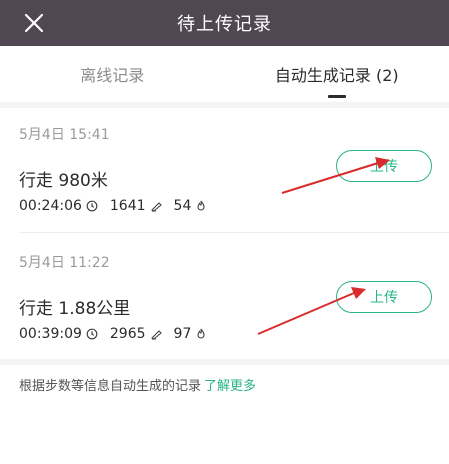 Image resolution: width=449 pixels, height=464 pixels. I want to click on page-title: 待上传记录, so click(224, 24).